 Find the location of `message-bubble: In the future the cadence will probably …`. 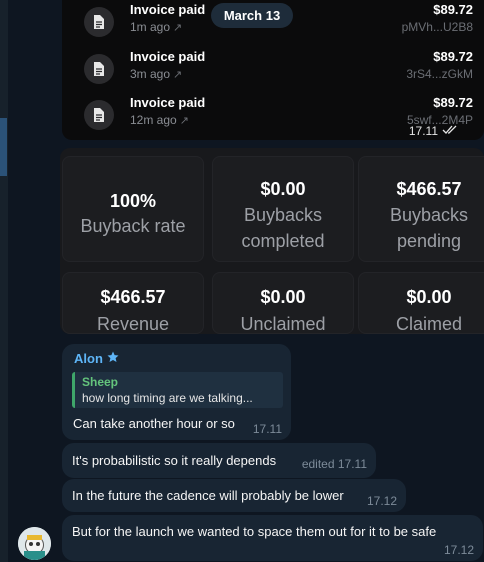

message-bubble: In the future the cadence will probably … is located at coordinates (234, 495).